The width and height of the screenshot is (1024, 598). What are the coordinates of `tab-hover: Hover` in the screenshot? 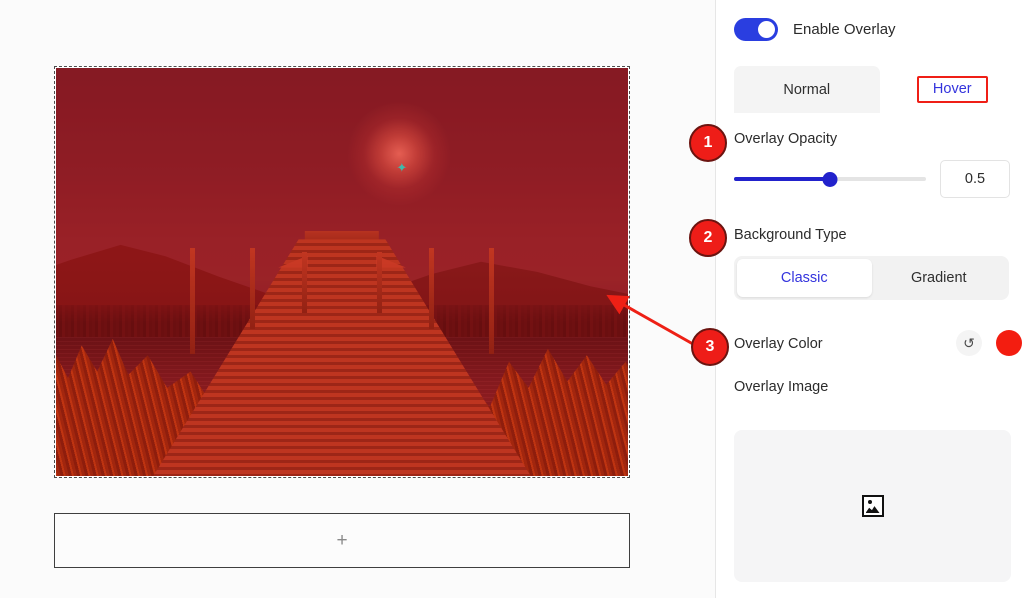 It's located at (951, 89).